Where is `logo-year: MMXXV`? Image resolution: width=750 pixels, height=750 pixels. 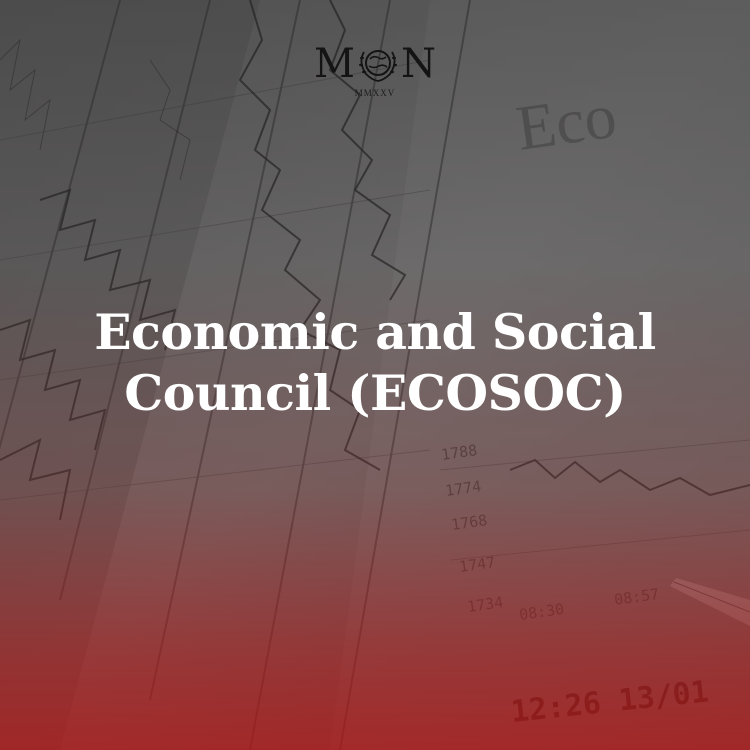
logo-year: MMXXV is located at coordinates (375, 93).